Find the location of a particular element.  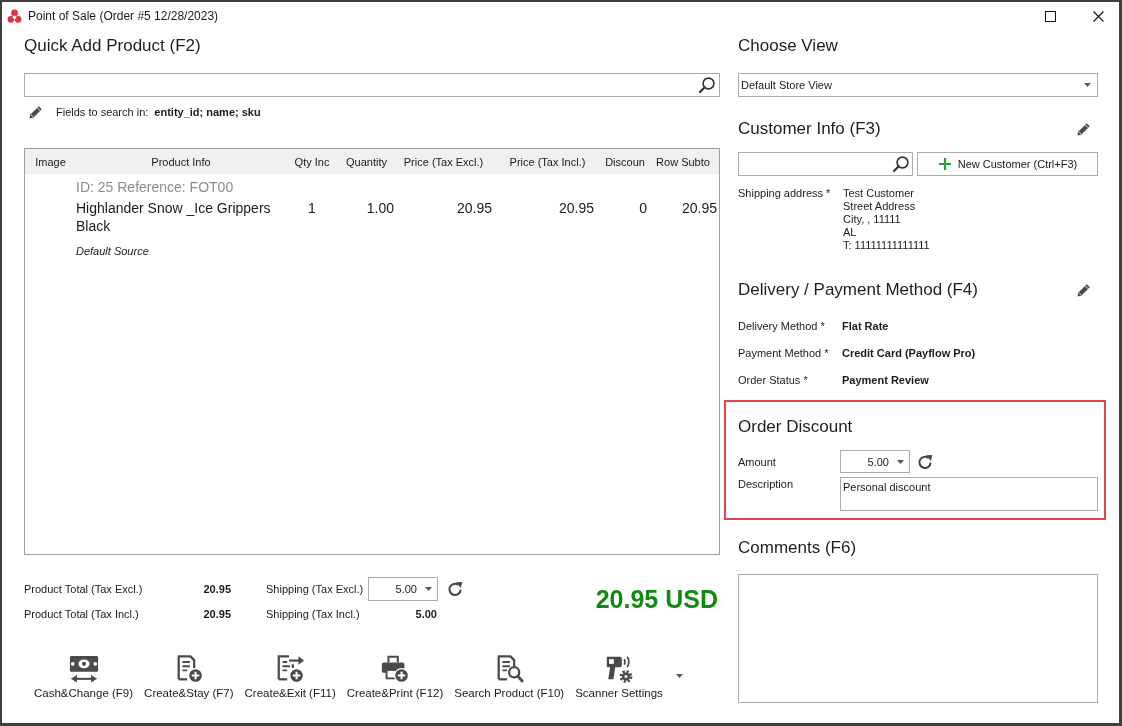

field-label: Amount is located at coordinates (757, 461).